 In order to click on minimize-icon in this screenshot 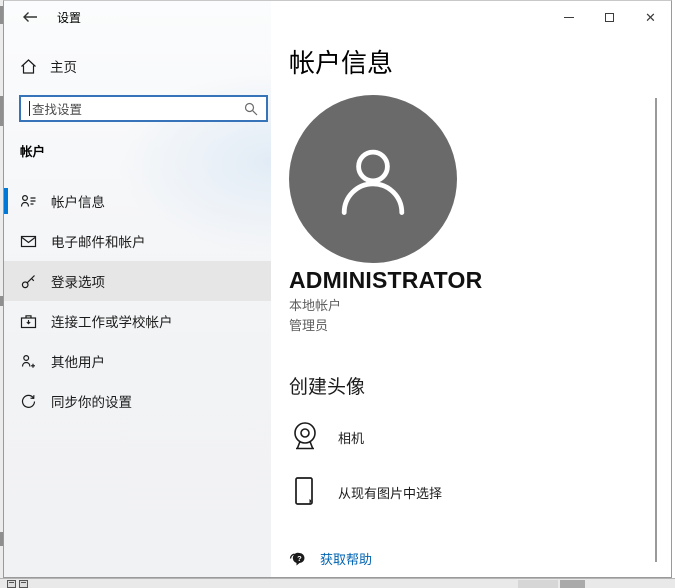, I will do `click(568, 17)`.